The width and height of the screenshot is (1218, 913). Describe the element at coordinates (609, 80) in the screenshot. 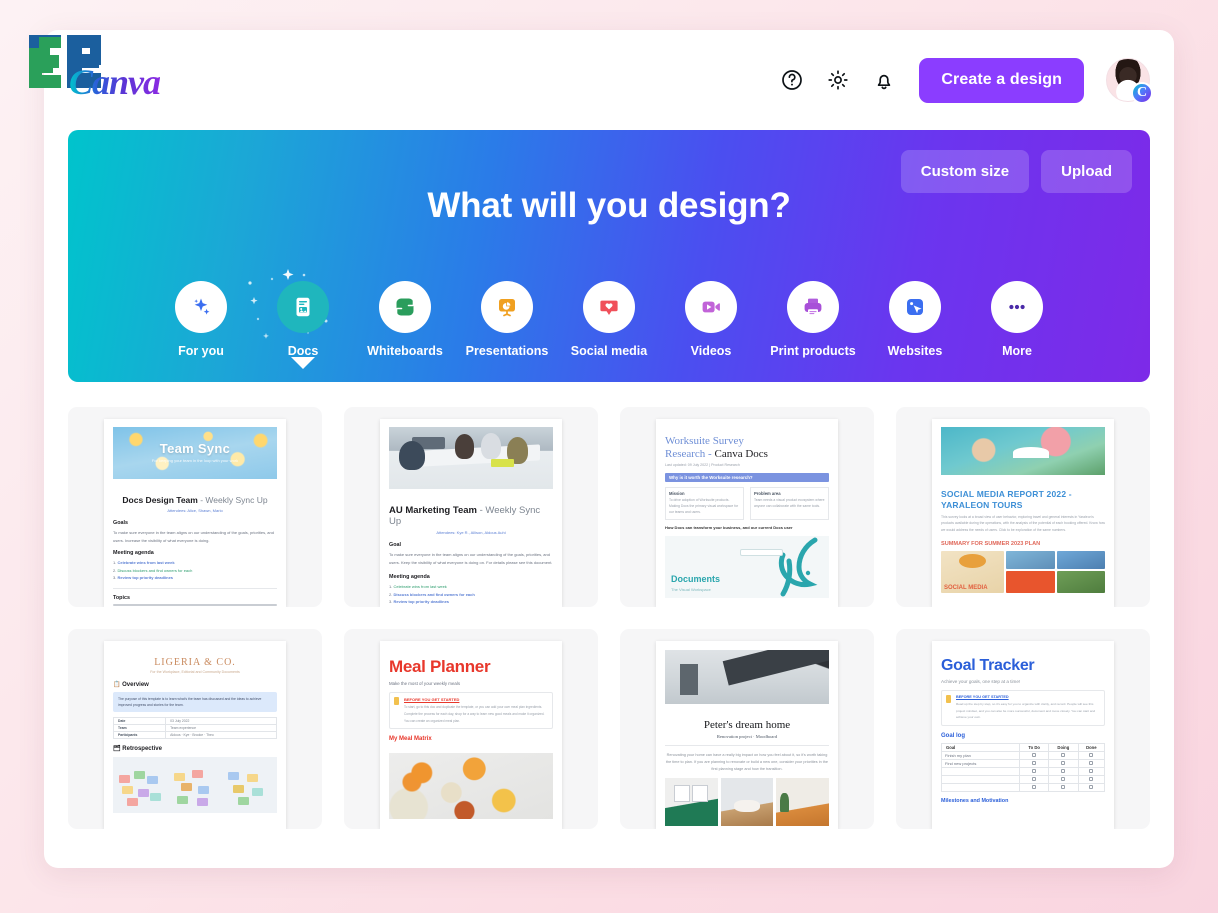

I see `app-header: Create a design C` at that location.